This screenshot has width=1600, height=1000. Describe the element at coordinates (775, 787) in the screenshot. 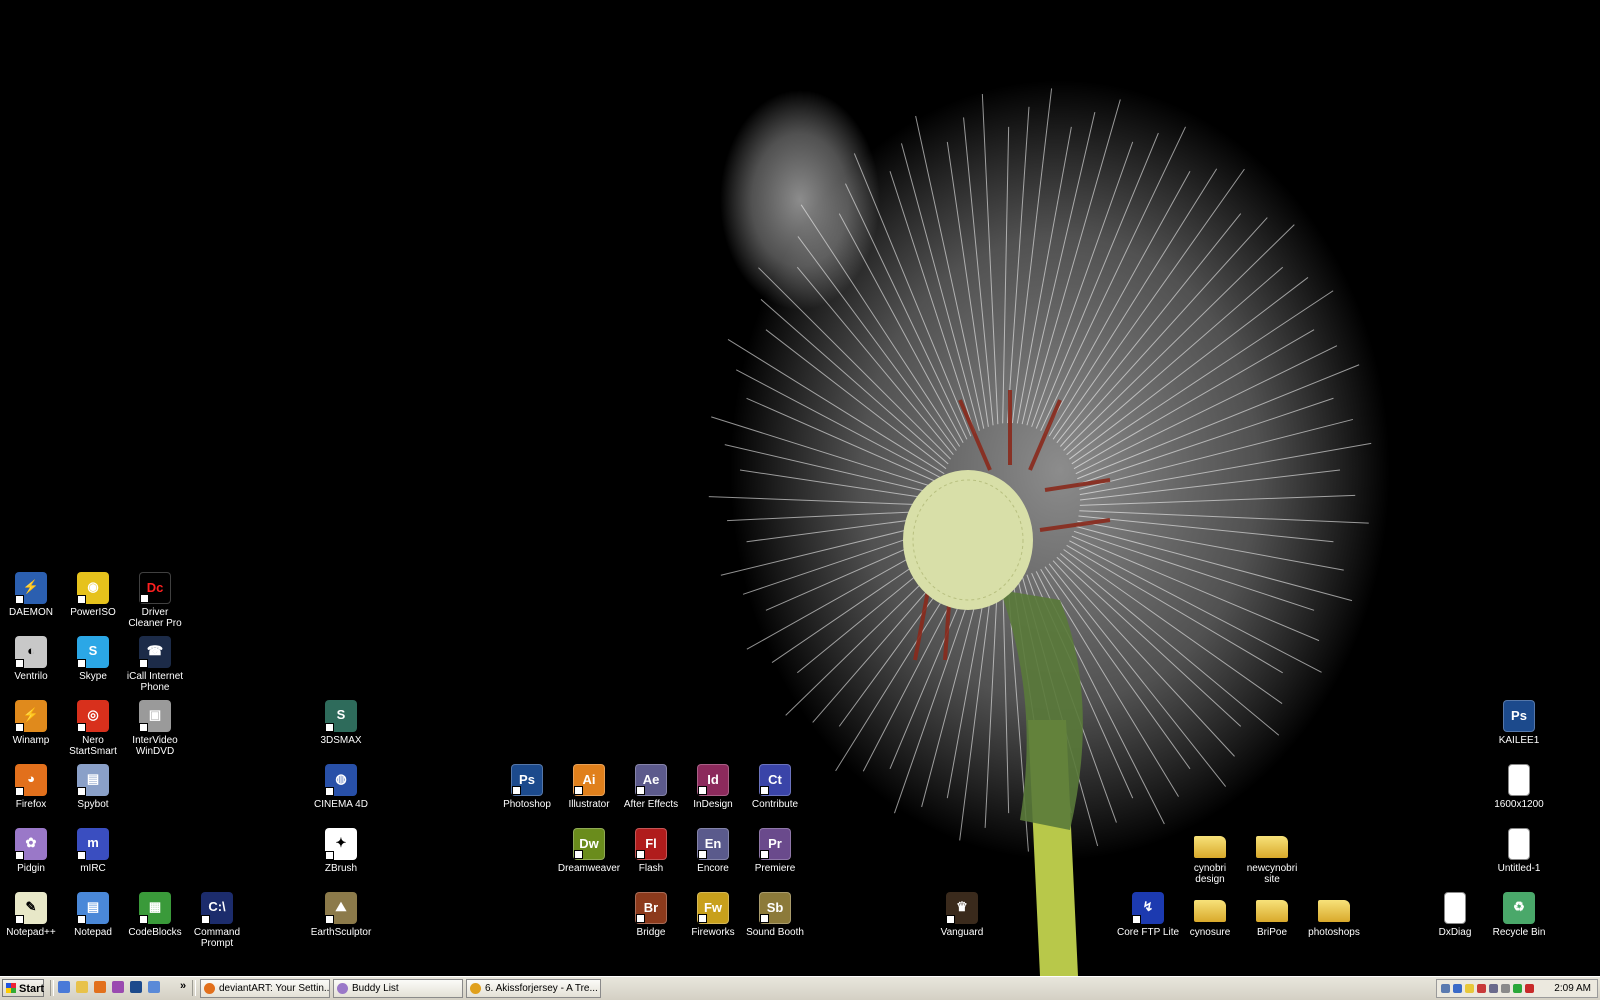

I see `desktop-icon: Ct Contribute` at that location.